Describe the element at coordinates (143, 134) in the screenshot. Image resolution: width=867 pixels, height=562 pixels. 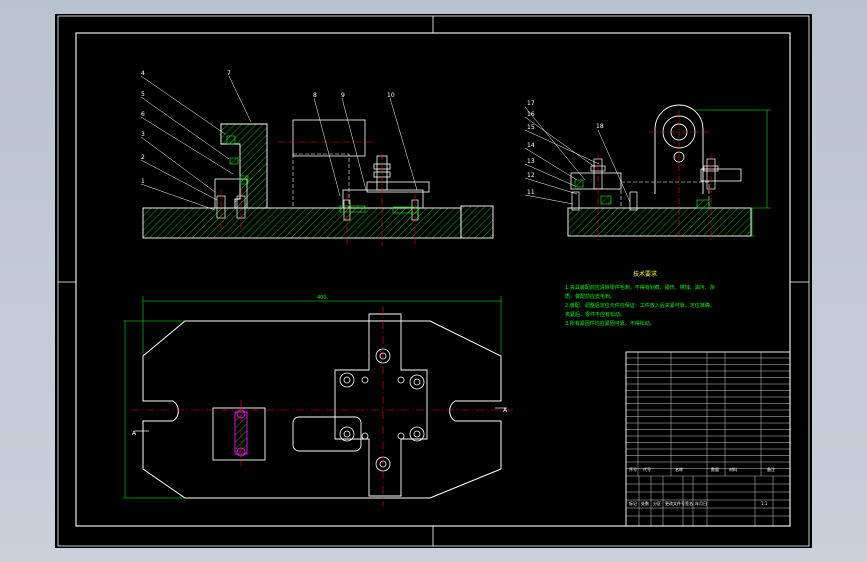
I see `front-balloon: 3` at that location.